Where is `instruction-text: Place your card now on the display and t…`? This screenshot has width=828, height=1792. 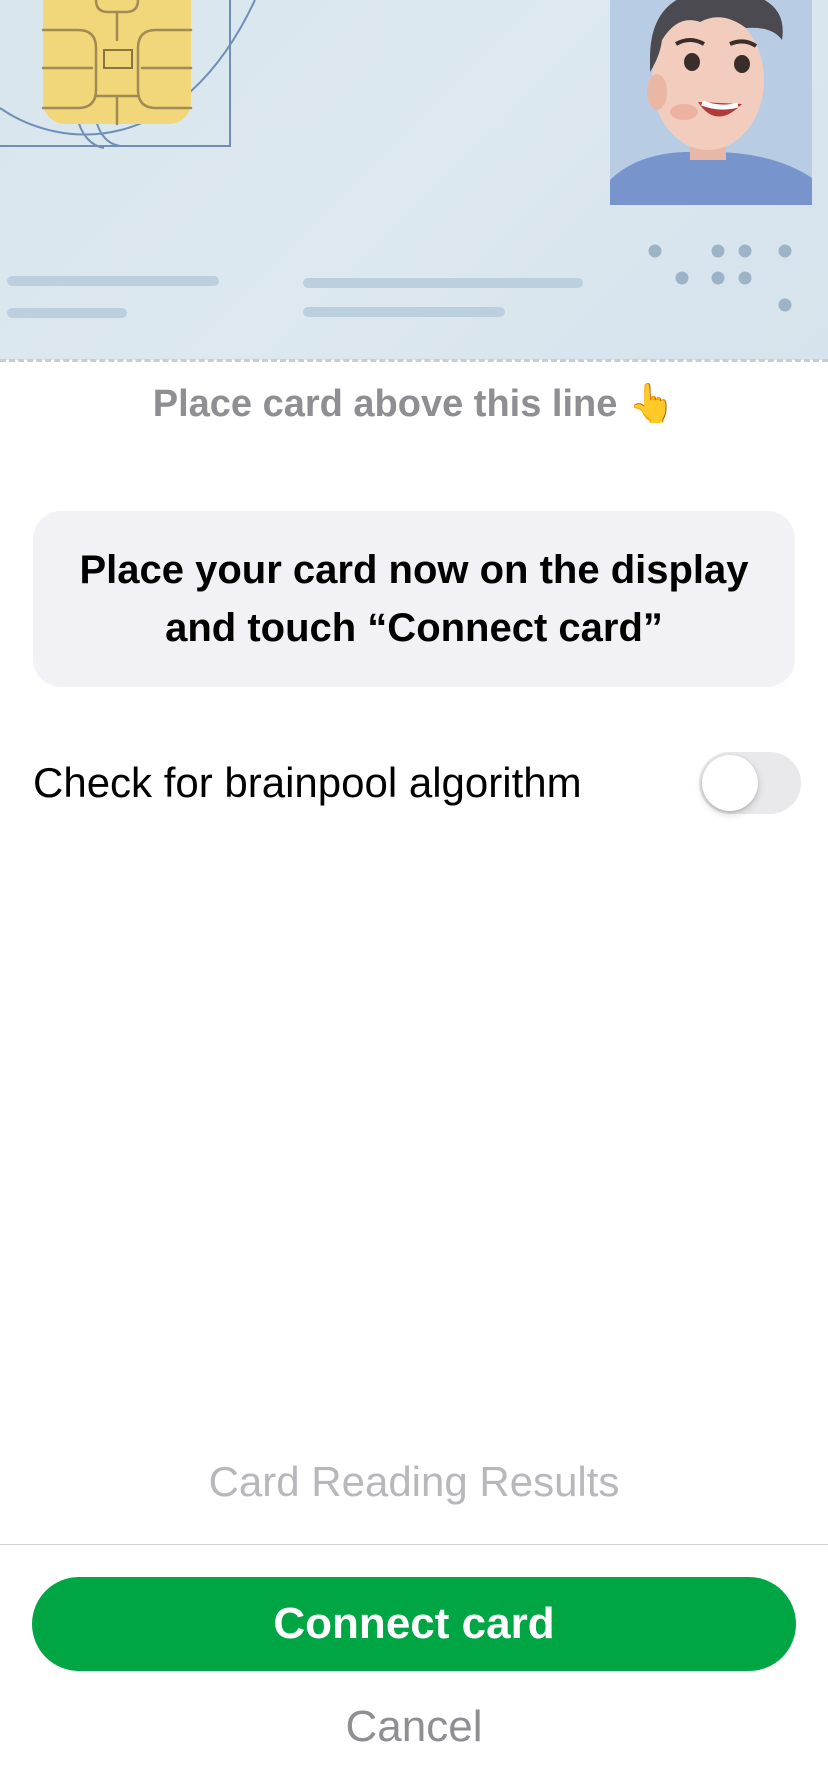
instruction-text: Place your card now on the display and t… is located at coordinates (414, 599).